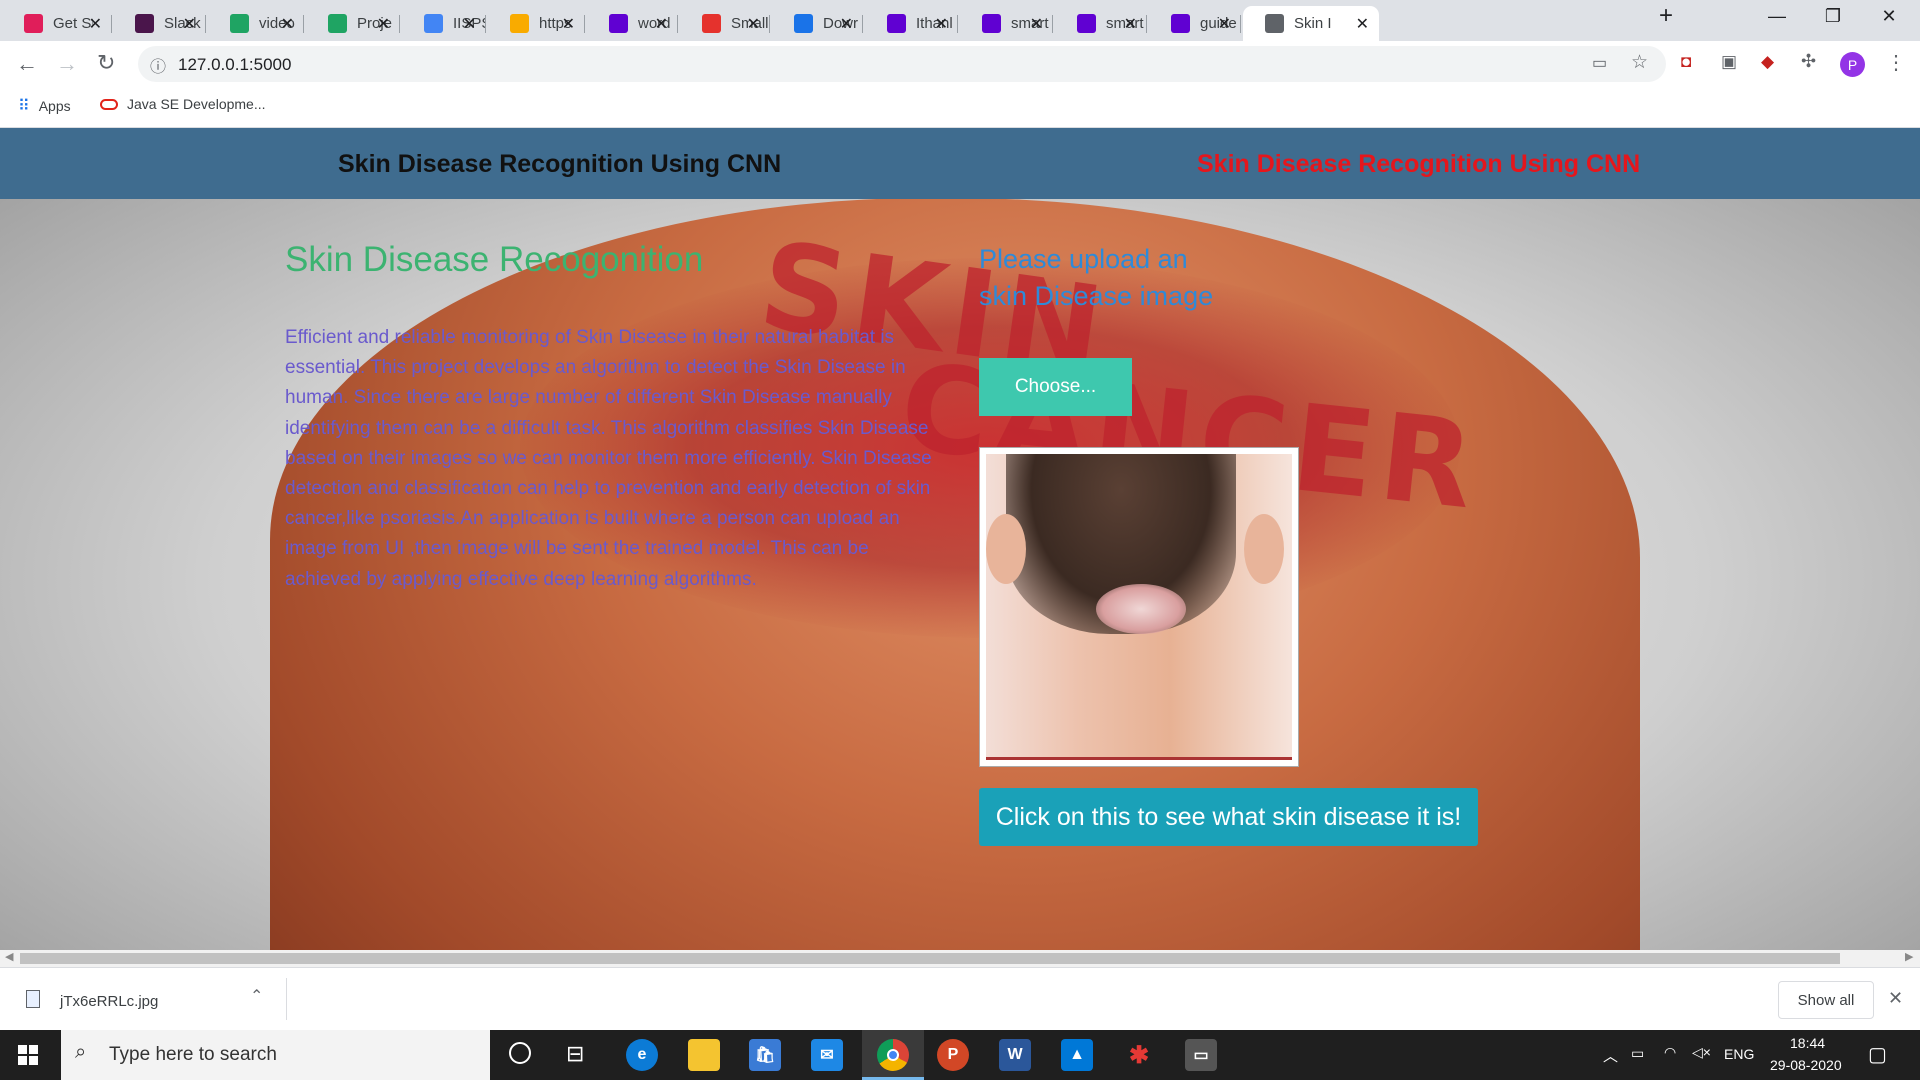 This screenshot has height=1080, width=1920. Describe the element at coordinates (1889, 16) in the screenshot. I see `close-window-button: ✕` at that location.